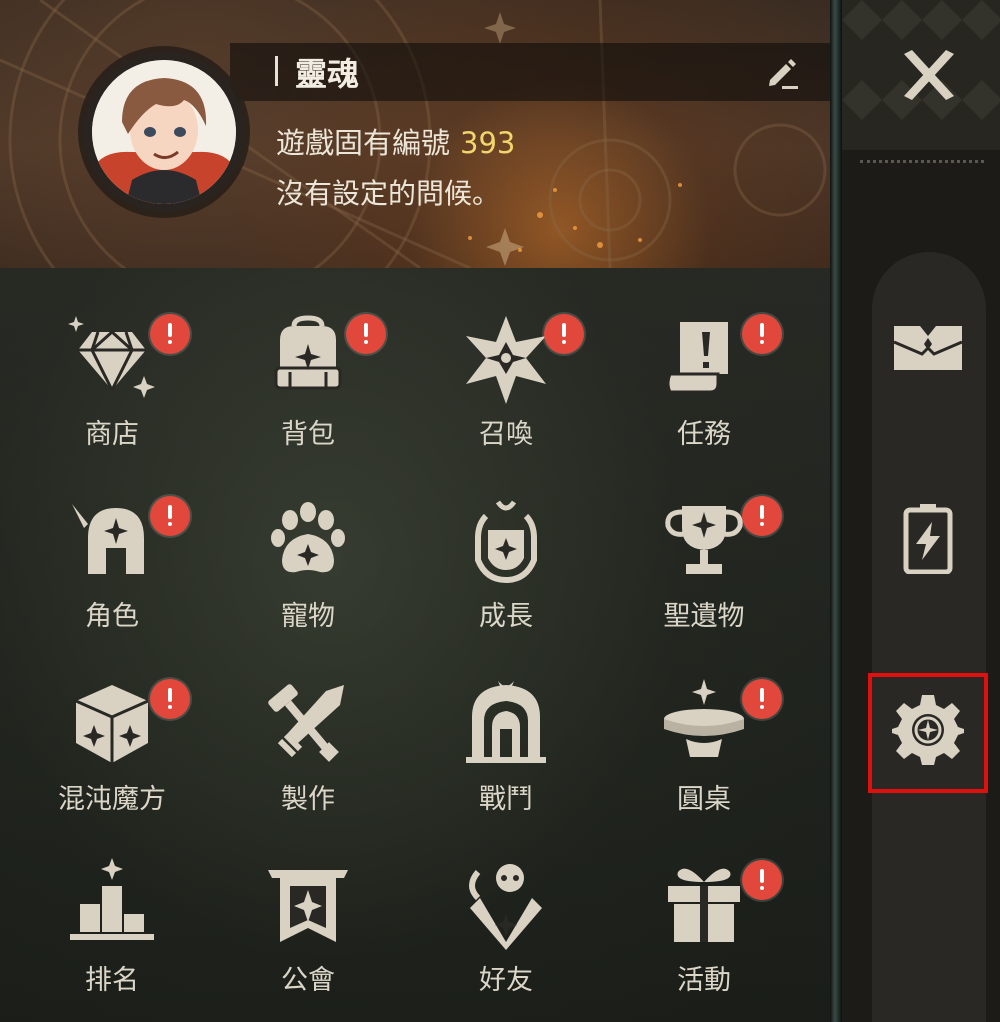  I want to click on menu-item-ranking: 排名, so click(112, 940).